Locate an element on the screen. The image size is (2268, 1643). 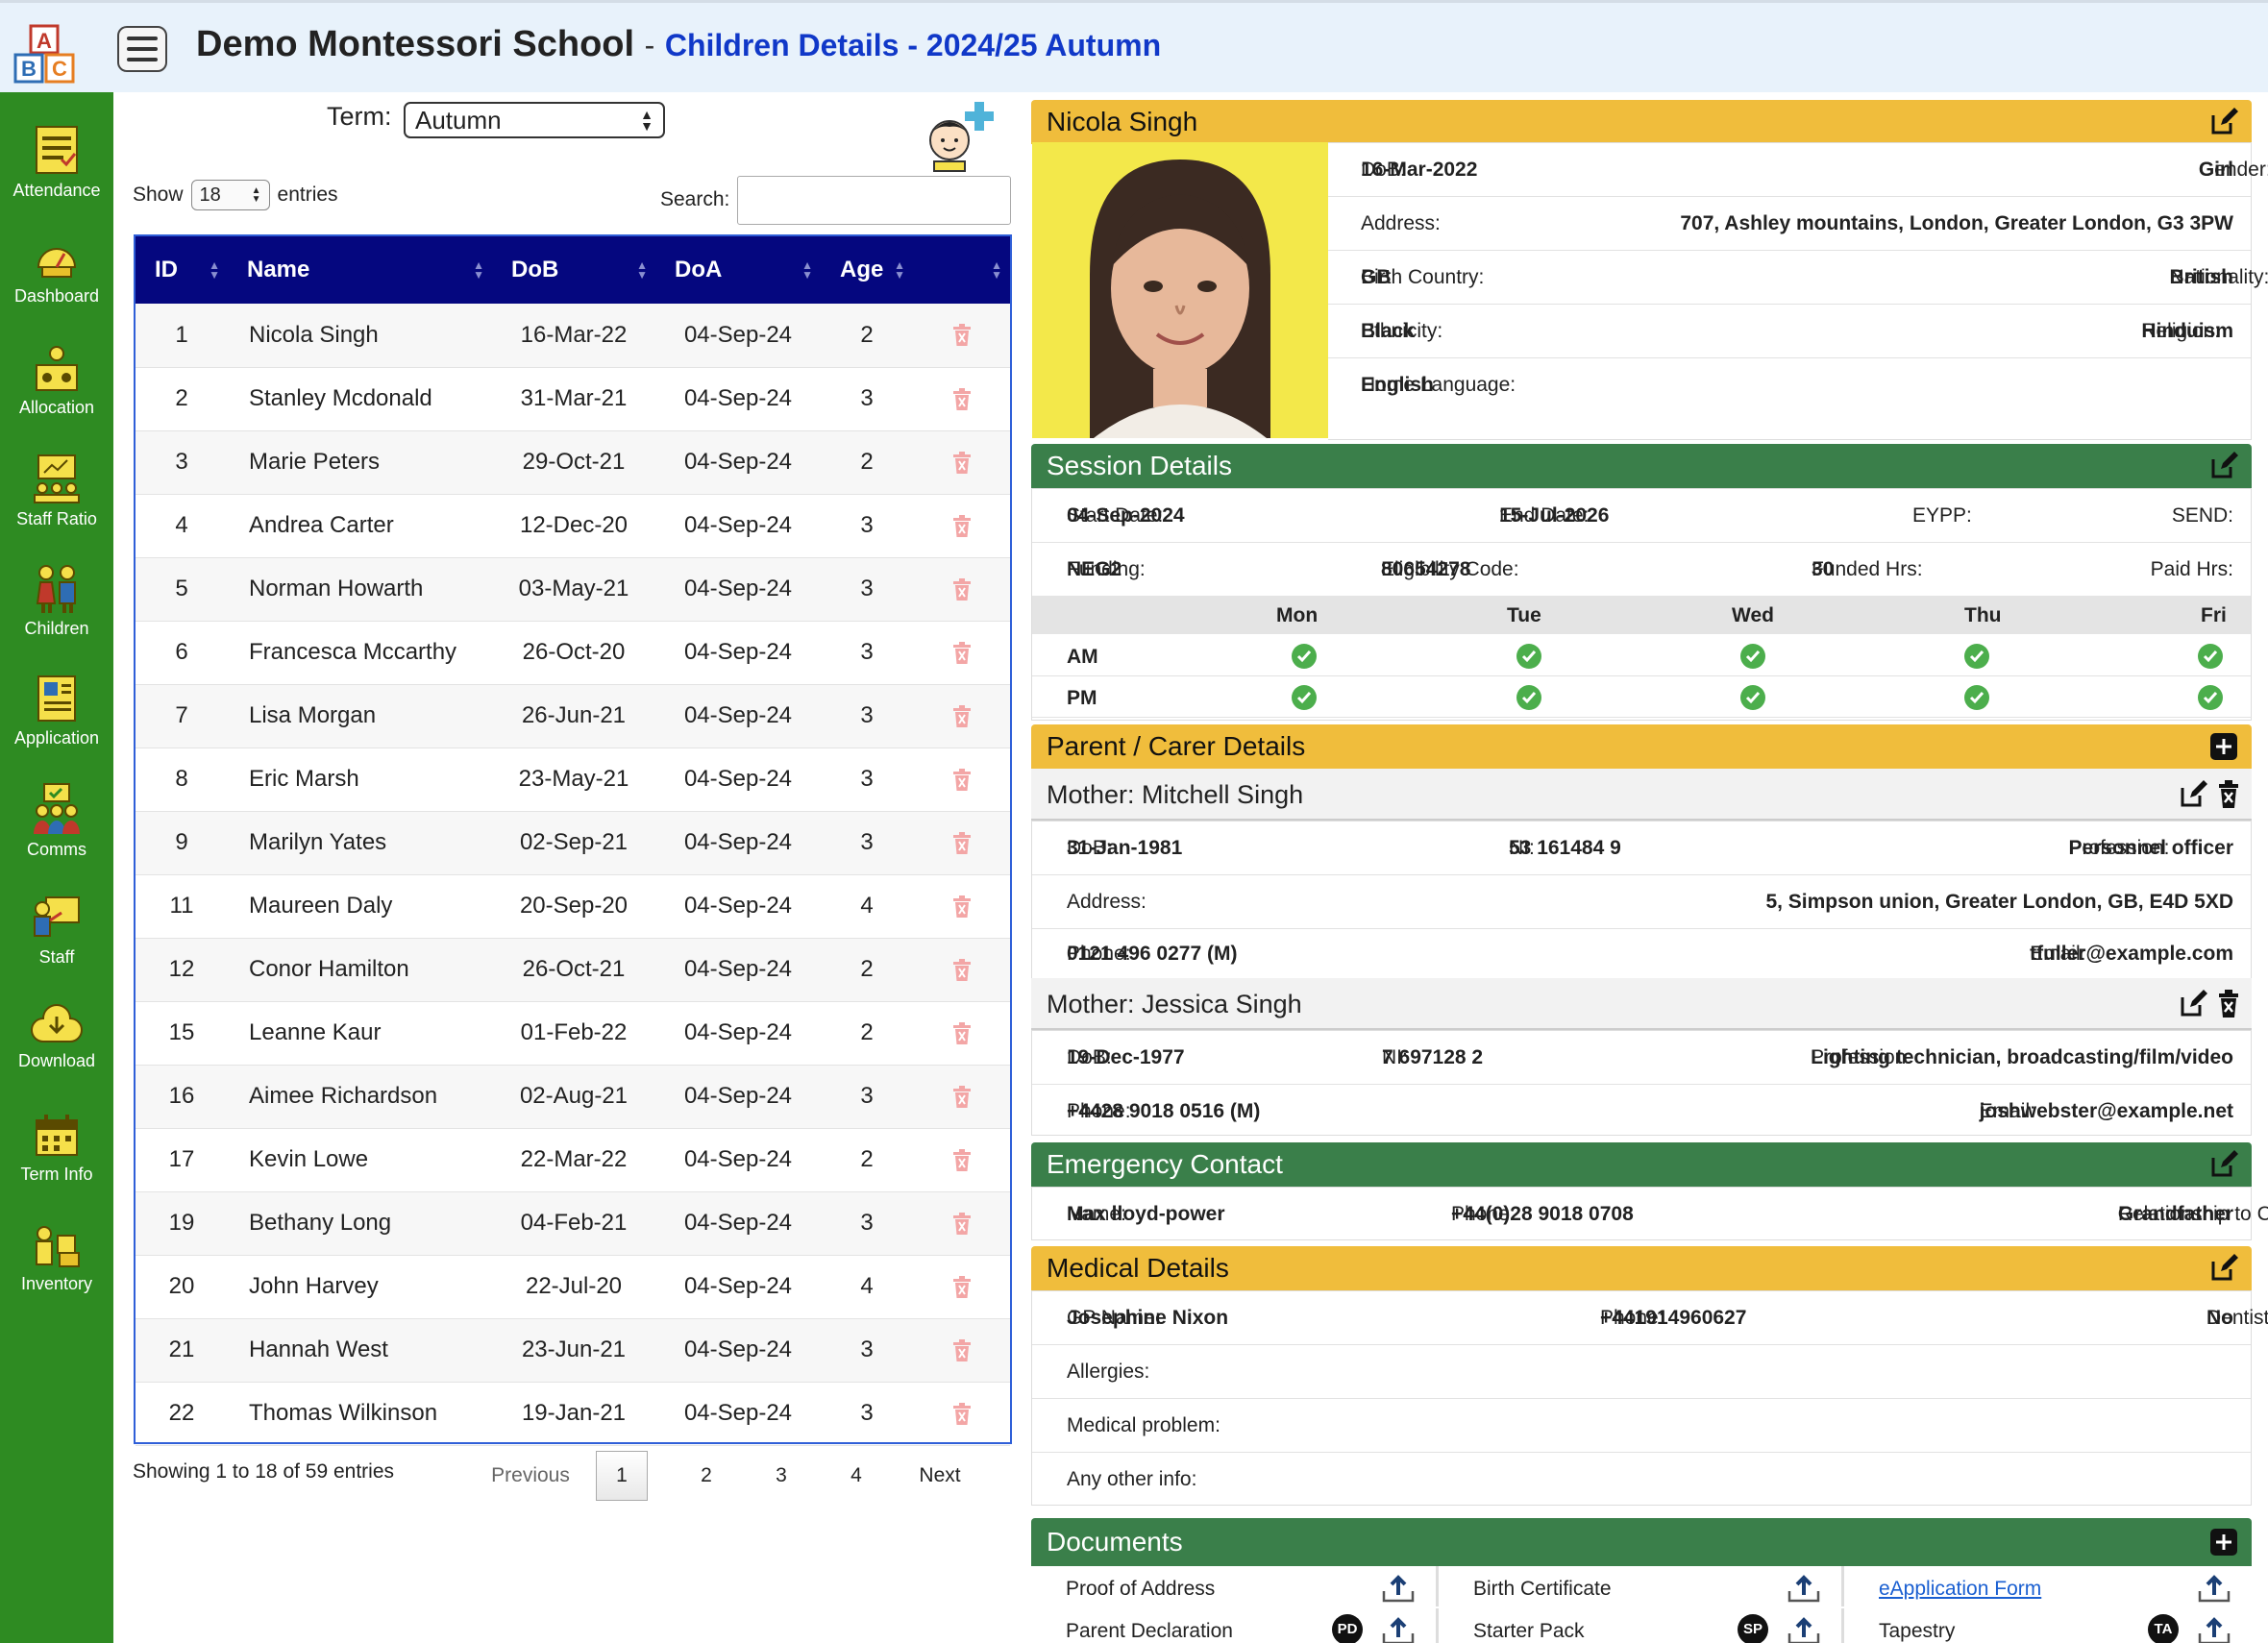
pagination-page-2: 2 is located at coordinates (706, 1475).